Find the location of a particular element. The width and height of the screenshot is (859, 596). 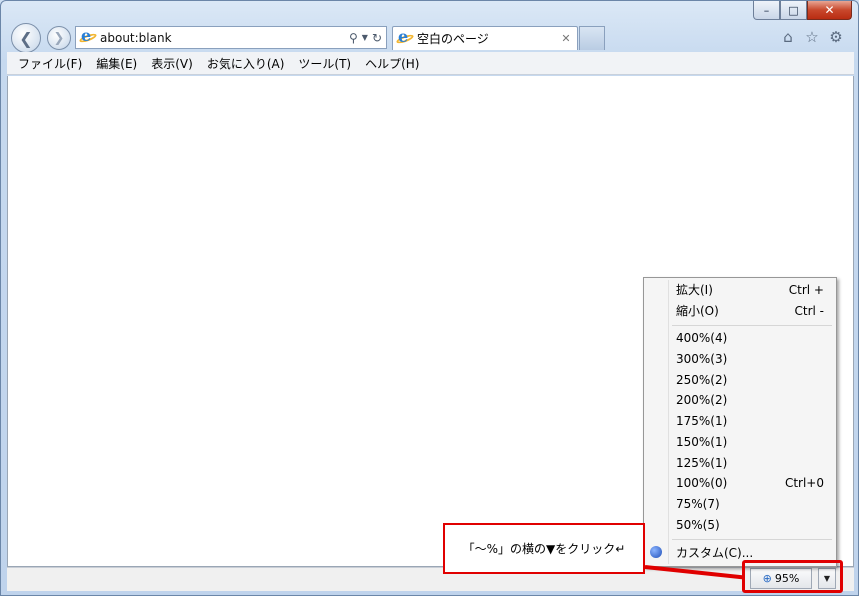

refresh-icon: ↻ is located at coordinates (377, 38).